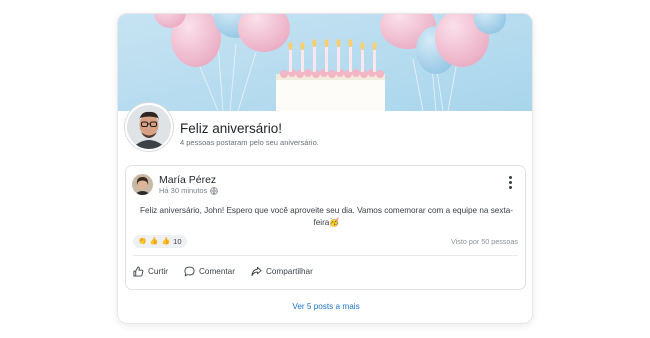 This screenshot has width=650, height=338. I want to click on reaction-count: 10, so click(177, 241).